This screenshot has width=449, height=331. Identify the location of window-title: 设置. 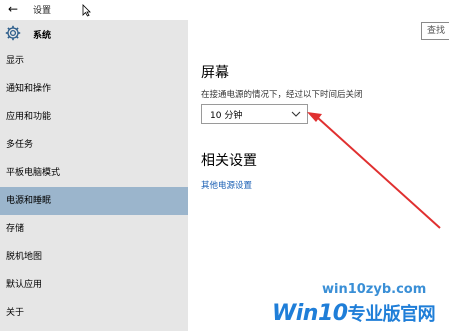
(42, 11).